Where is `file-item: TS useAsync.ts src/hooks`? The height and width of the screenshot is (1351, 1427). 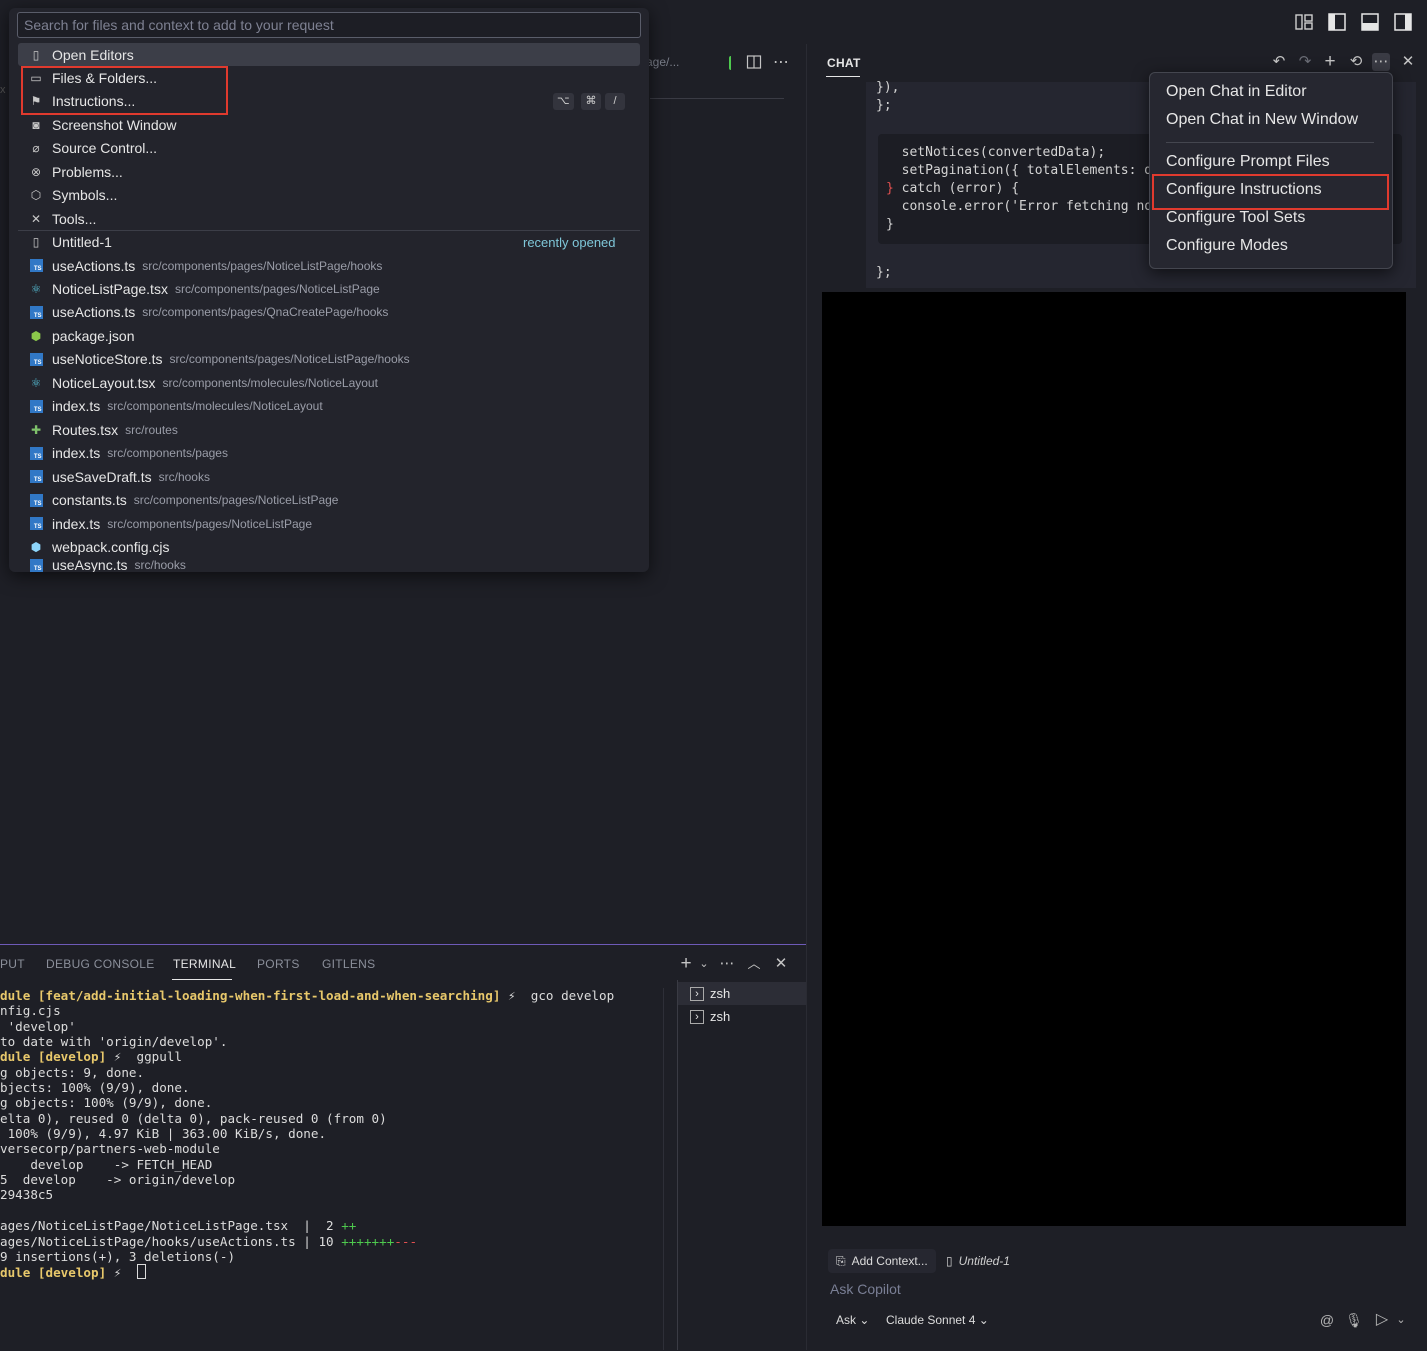
file-item: TS useAsync.ts src/hooks is located at coordinates (329, 565).